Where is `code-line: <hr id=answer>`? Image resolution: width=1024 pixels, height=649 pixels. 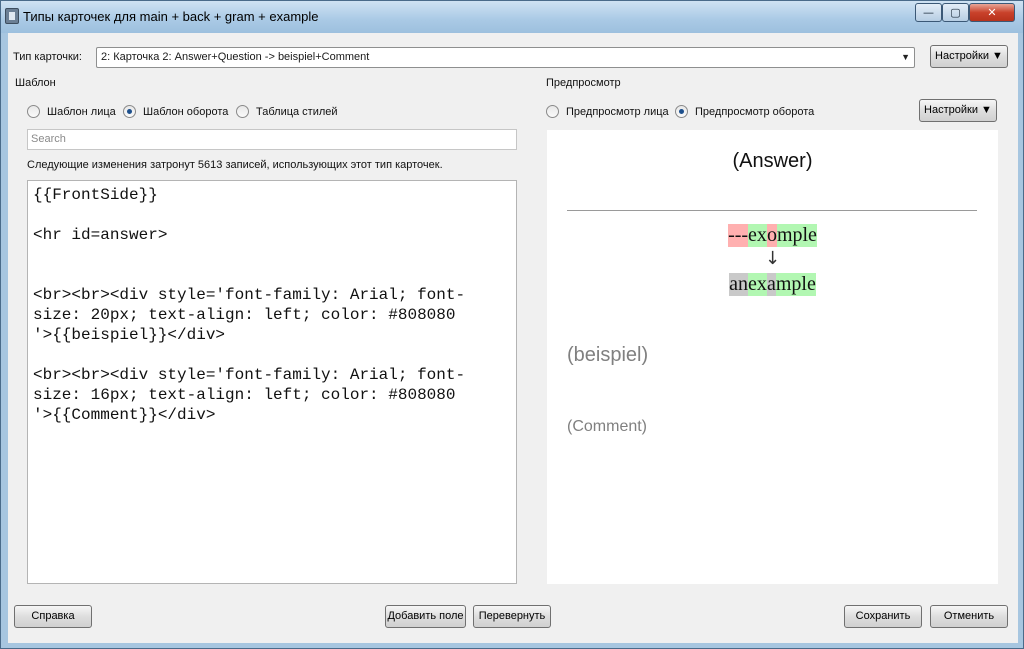
code-line: <hr id=answer> is located at coordinates (100, 235).